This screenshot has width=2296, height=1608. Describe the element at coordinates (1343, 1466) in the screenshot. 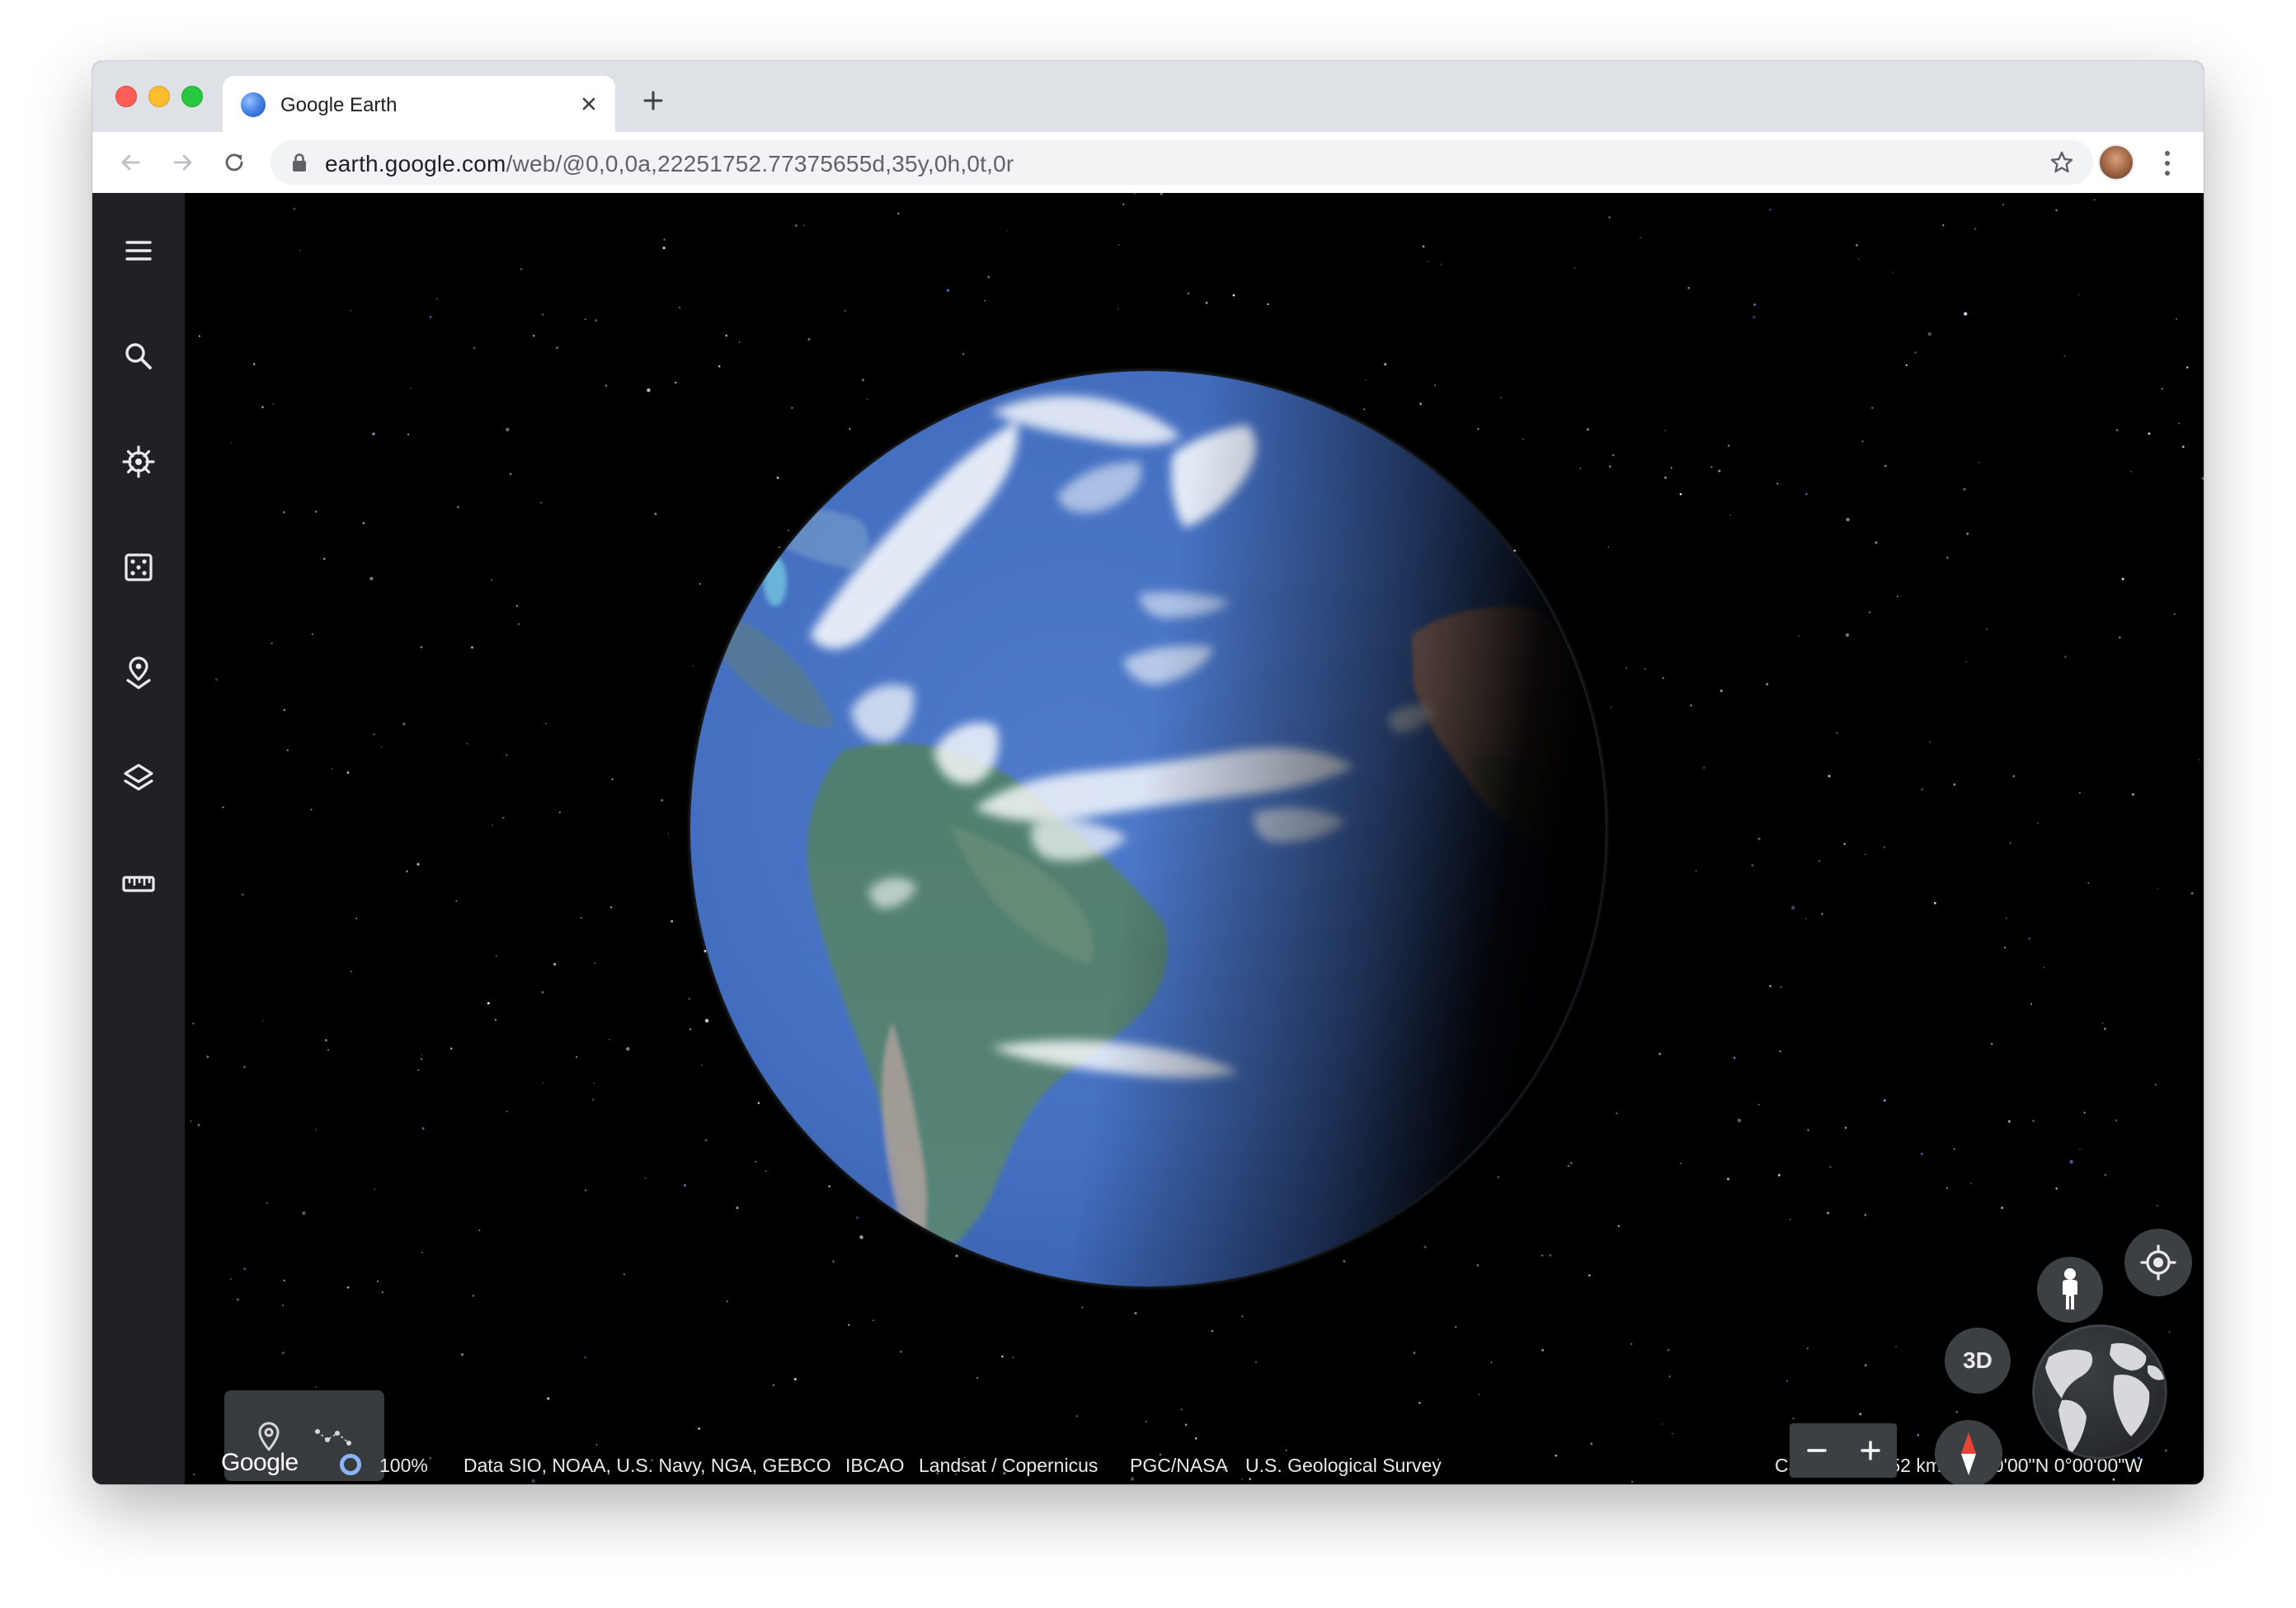

I see `credit-usgs: U.S. Geological Survey` at that location.